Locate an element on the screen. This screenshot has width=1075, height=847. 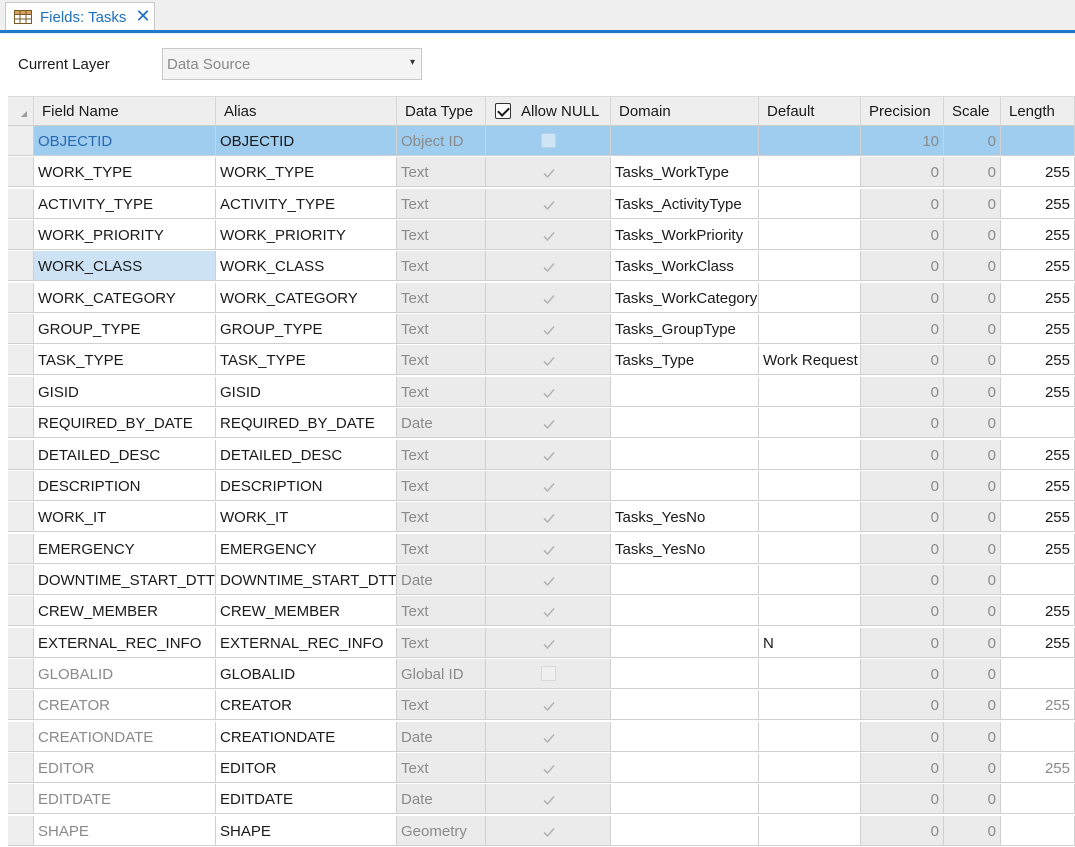
column-header-domain: Domain is located at coordinates (685, 111).